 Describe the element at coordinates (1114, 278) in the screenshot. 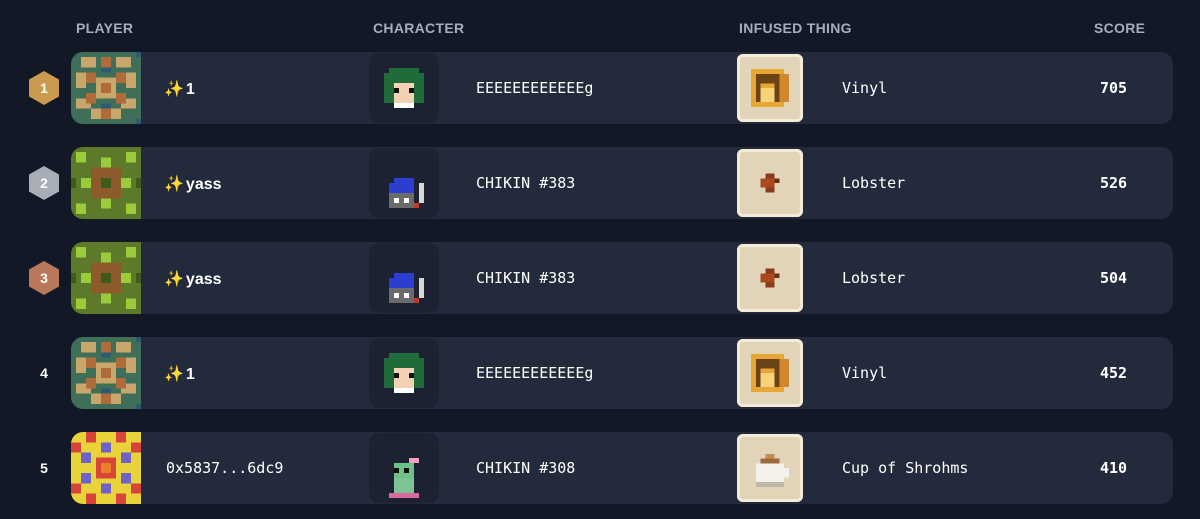

I see `score-value: 504` at that location.